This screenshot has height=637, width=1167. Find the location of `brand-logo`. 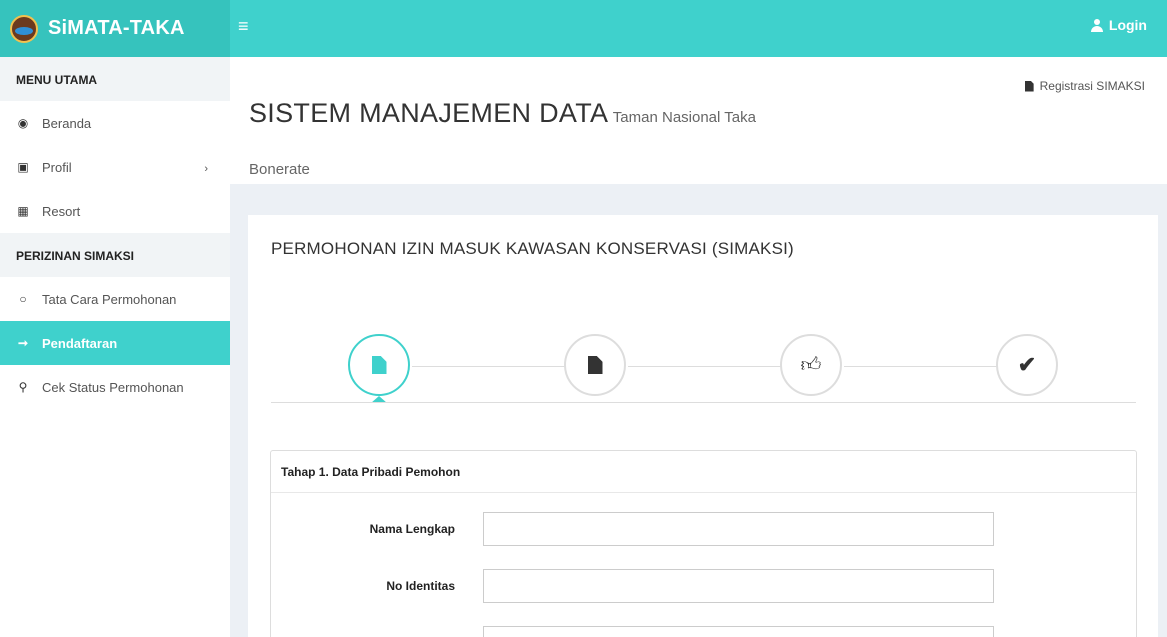

brand-logo is located at coordinates (24, 28).